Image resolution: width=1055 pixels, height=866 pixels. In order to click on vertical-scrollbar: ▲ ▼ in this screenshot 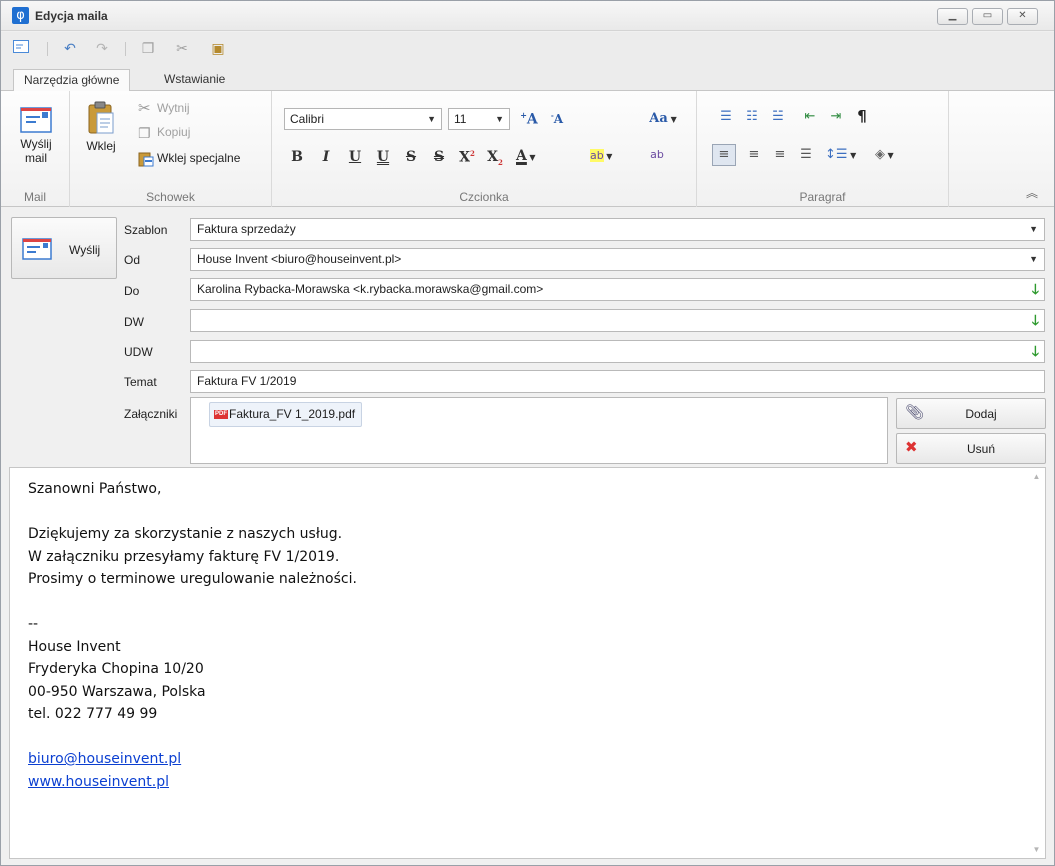, I will do `click(1036, 663)`.